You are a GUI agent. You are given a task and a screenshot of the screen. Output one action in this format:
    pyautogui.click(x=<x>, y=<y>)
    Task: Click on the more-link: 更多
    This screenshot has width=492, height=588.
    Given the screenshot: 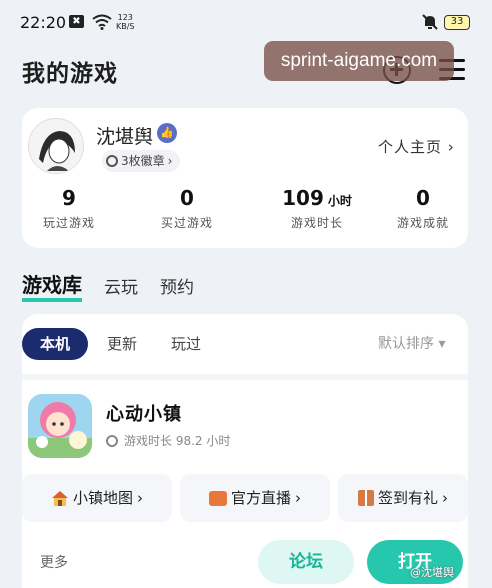 What is the action you would take?
    pyautogui.click(x=54, y=562)
    